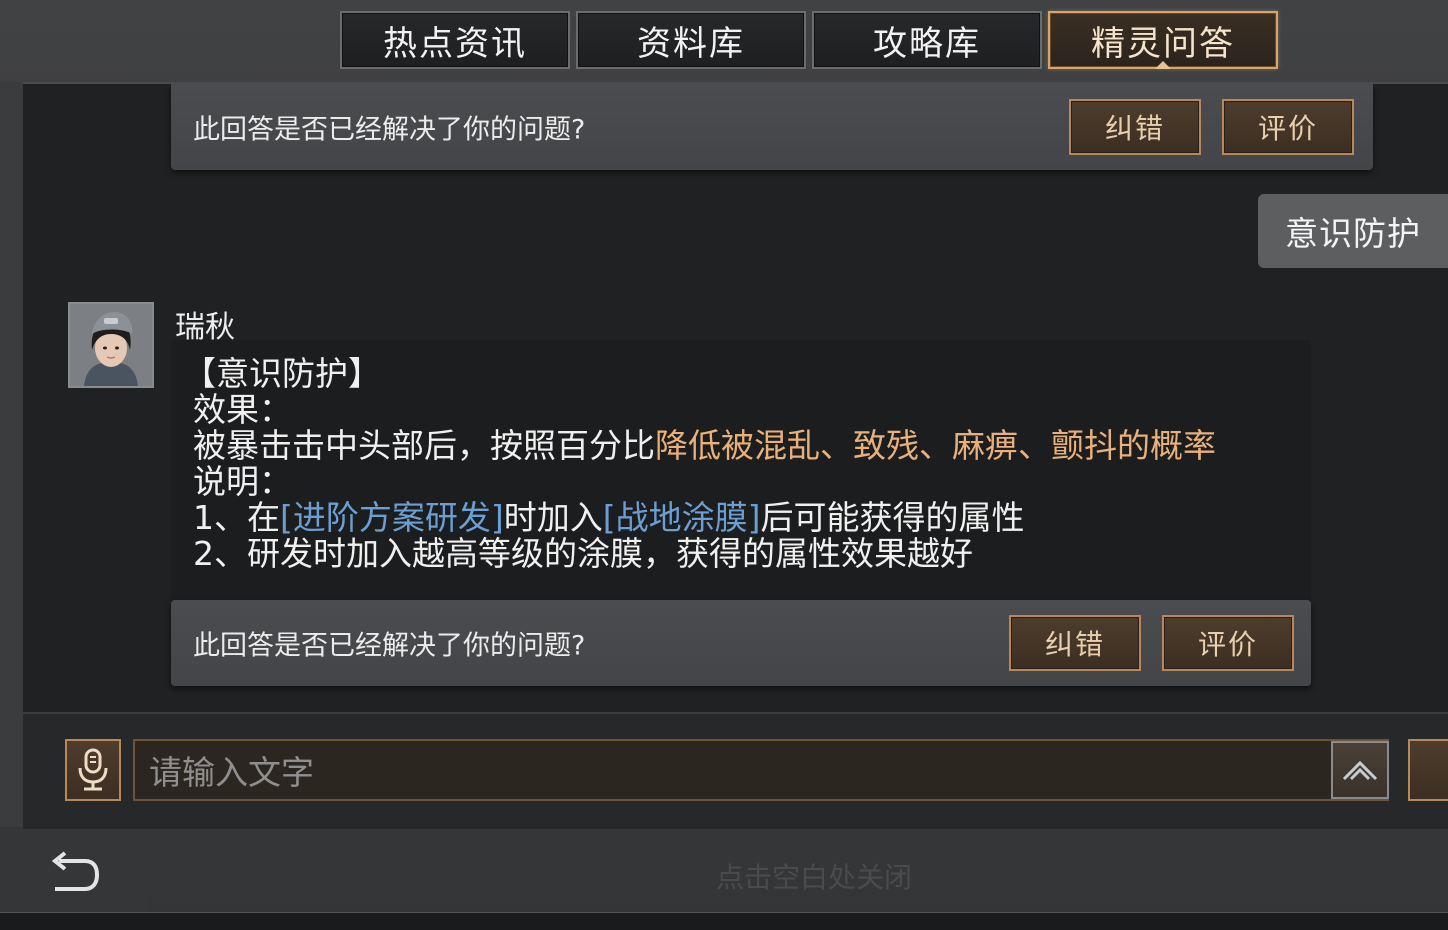 The height and width of the screenshot is (930, 1448). I want to click on desc-line-2: 2、研发时加入越高等级的涂膜，获得的属性效果越好, so click(583, 553).